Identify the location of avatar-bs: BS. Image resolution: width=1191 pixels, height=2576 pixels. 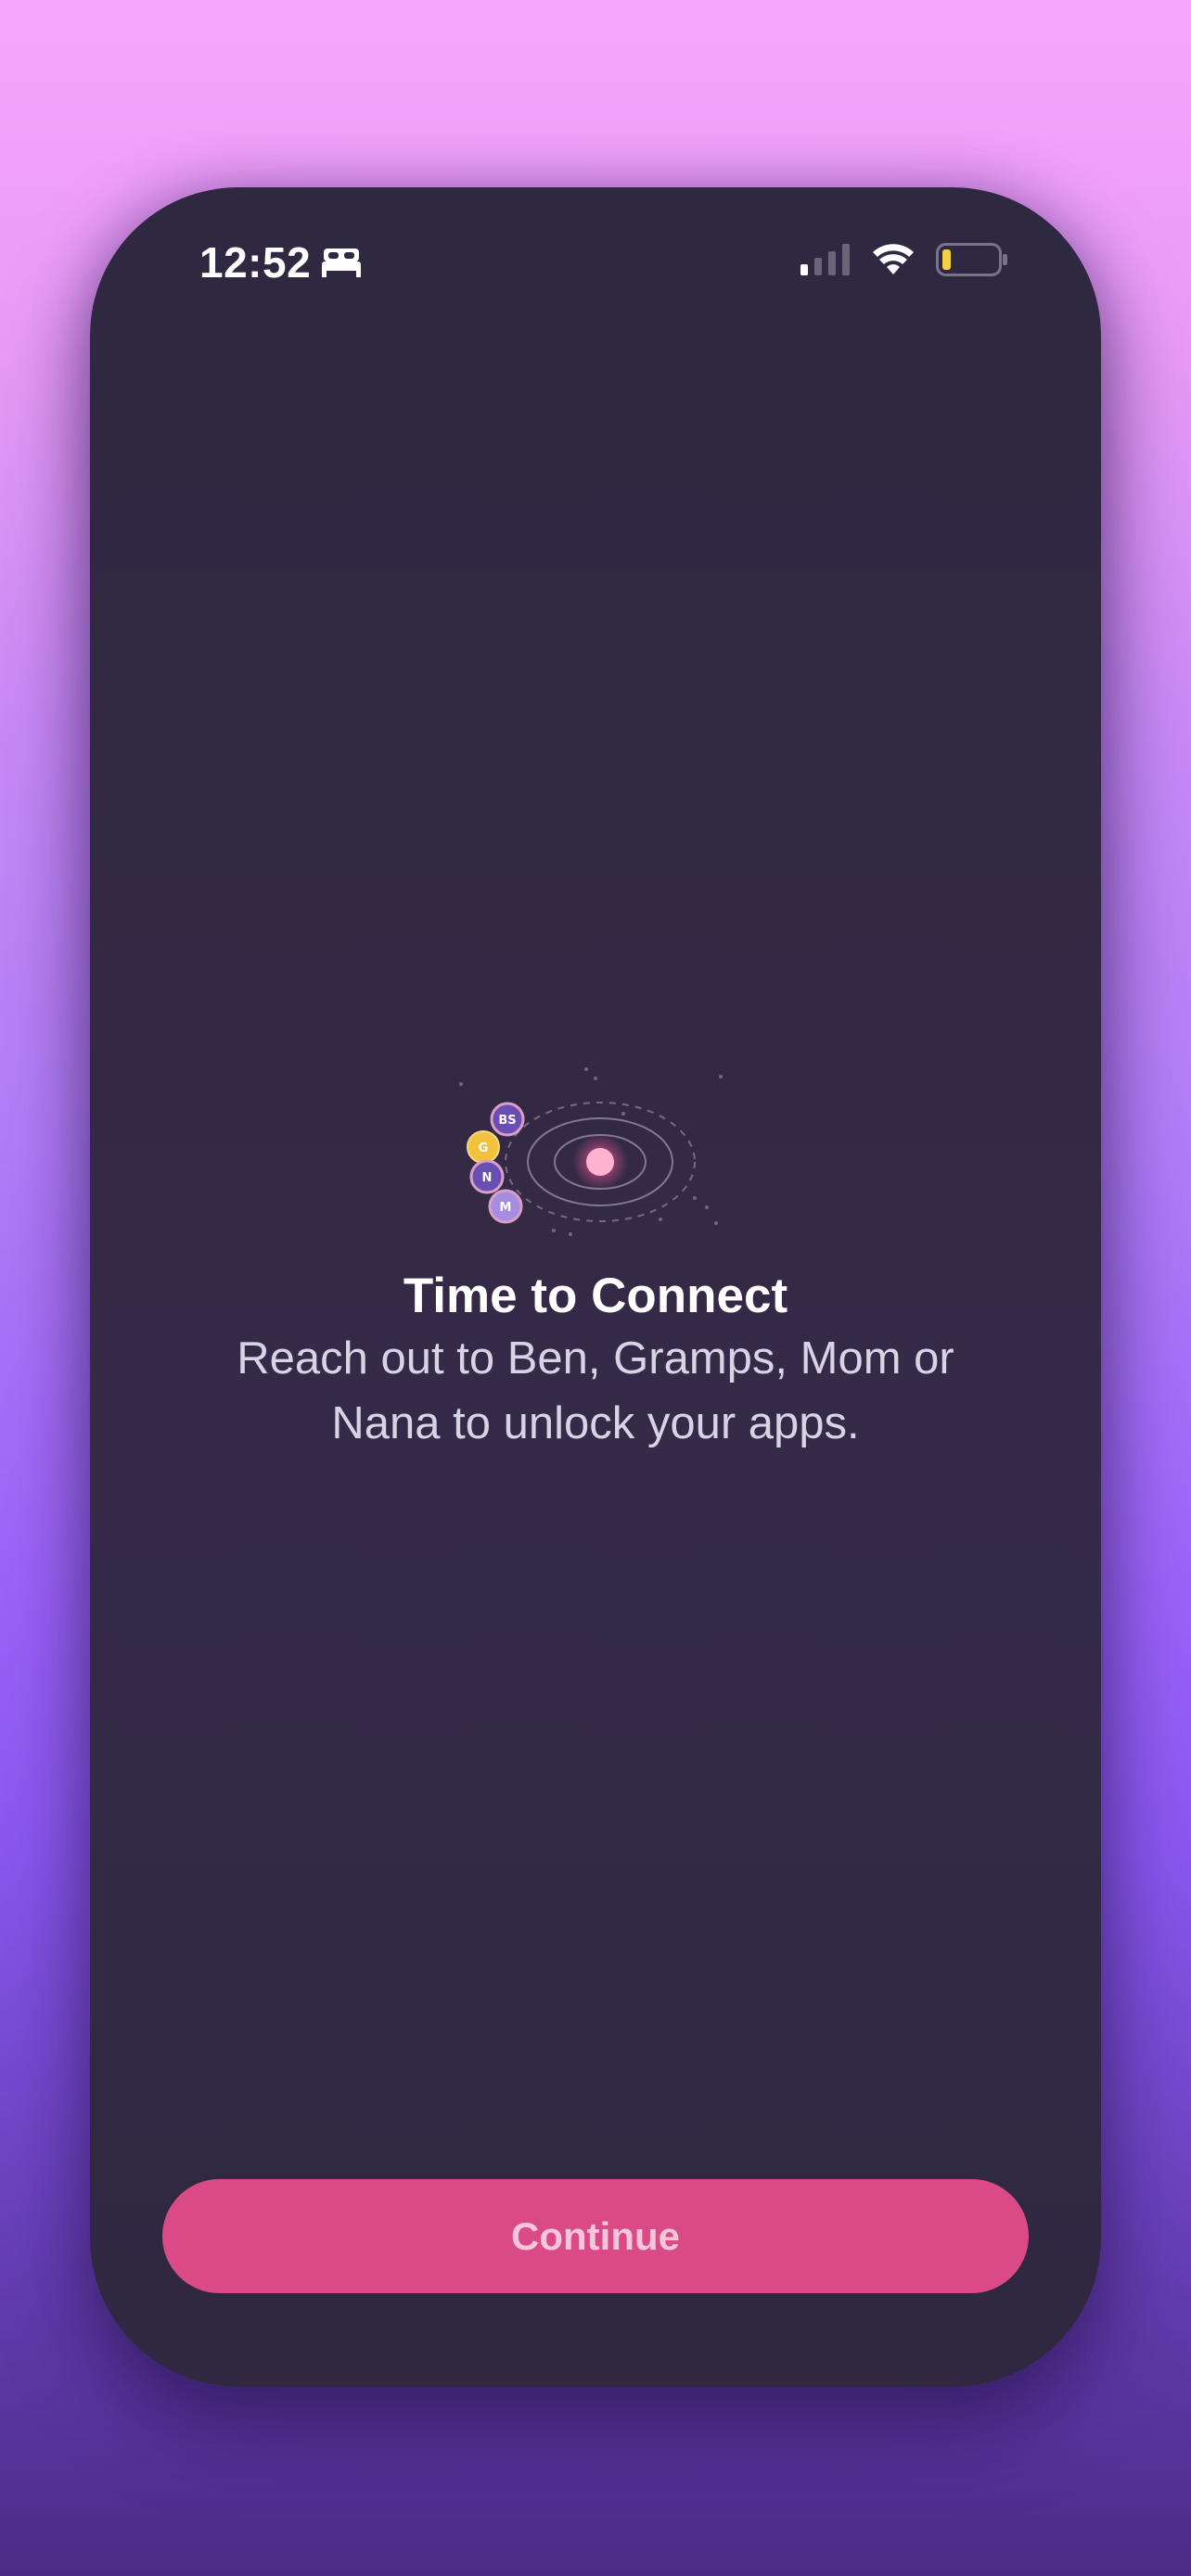
(508, 1119).